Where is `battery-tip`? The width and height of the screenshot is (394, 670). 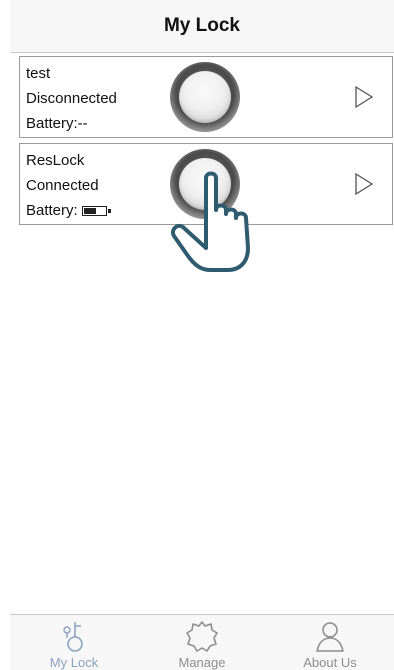 battery-tip is located at coordinates (109, 211).